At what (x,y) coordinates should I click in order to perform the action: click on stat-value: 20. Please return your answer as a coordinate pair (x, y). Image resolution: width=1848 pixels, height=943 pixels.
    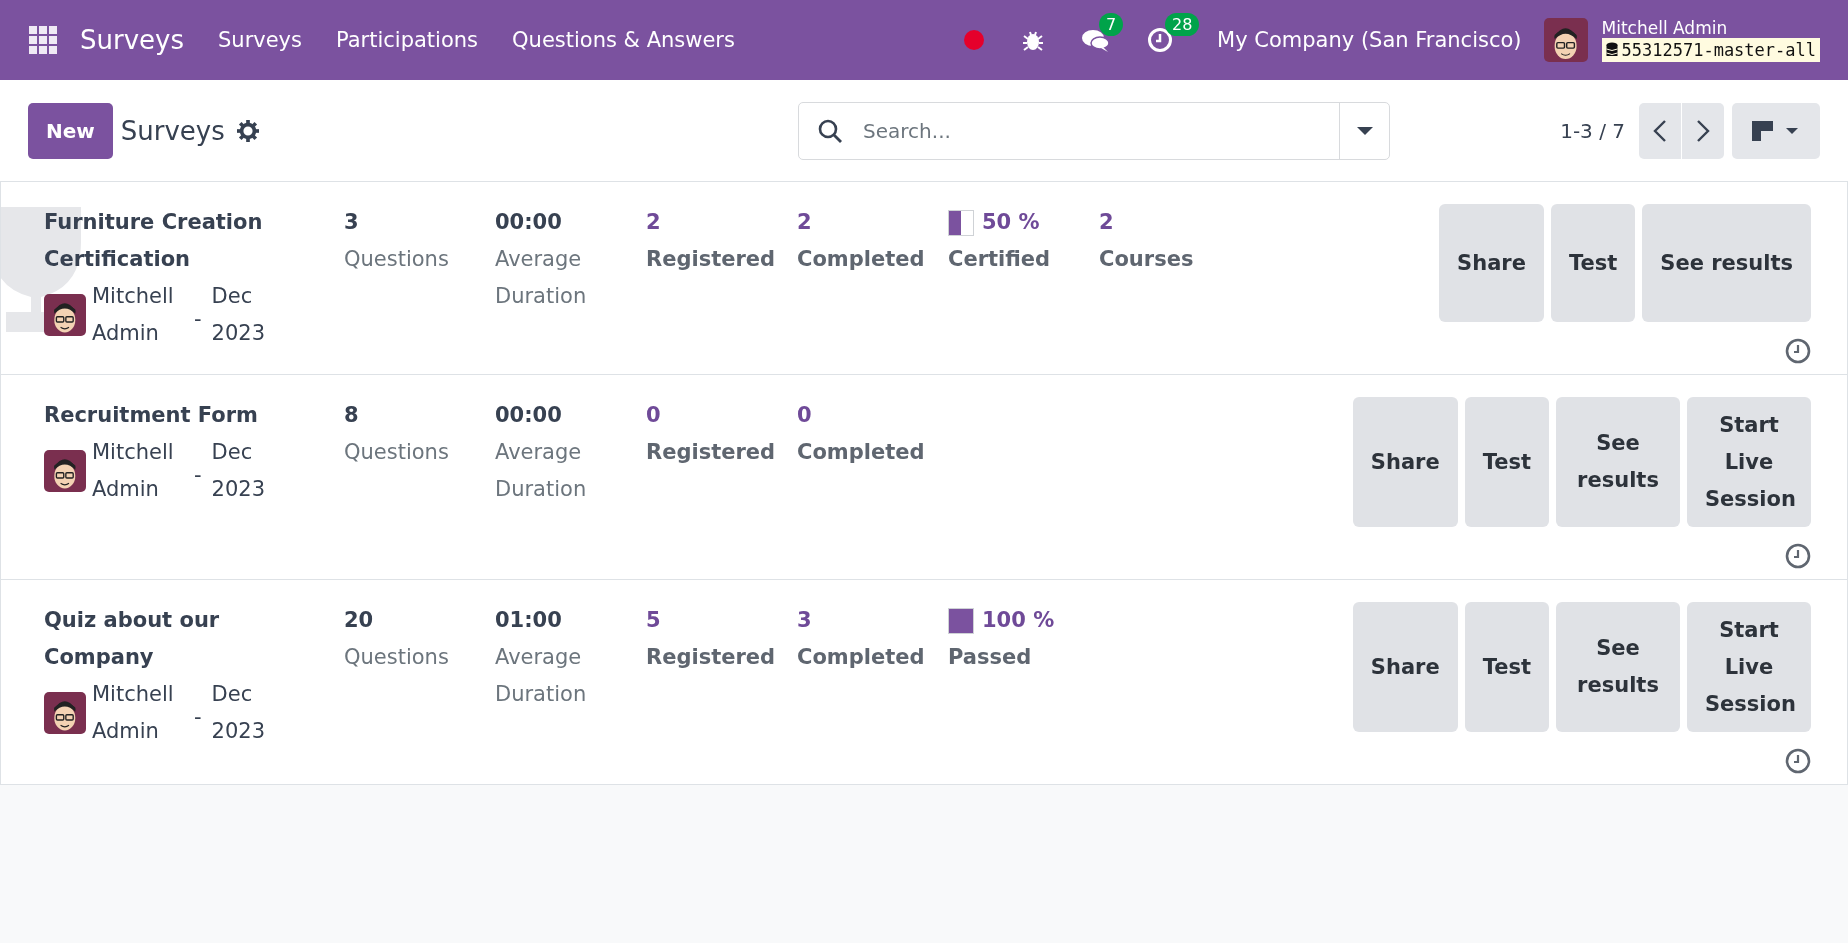
    Looking at the image, I should click on (359, 620).